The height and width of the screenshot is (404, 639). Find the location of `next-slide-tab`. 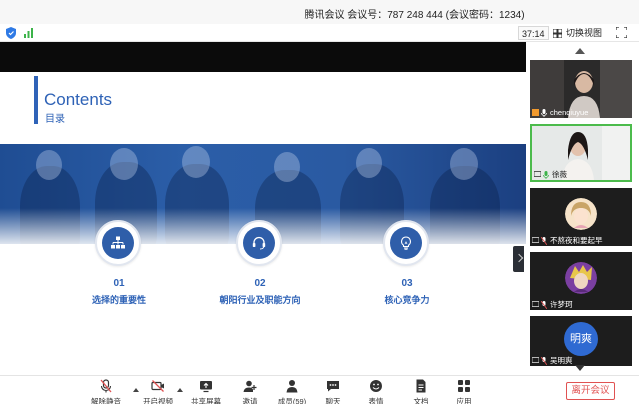

next-slide-tab is located at coordinates (518, 259).